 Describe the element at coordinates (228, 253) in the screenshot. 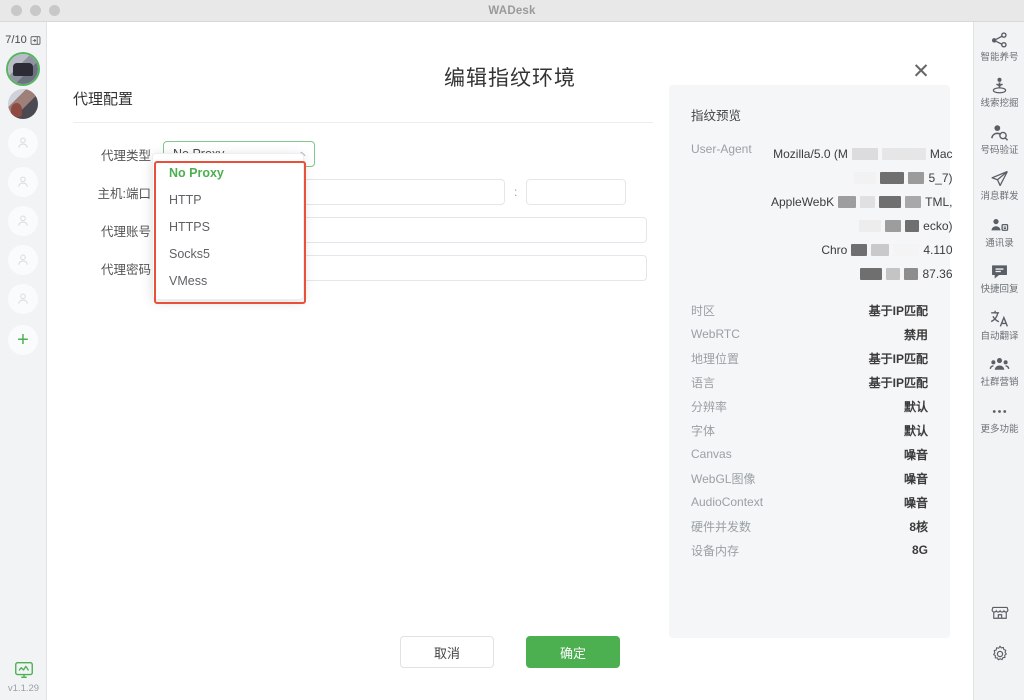

I see `dropdown-option-socks5: Socks5` at that location.